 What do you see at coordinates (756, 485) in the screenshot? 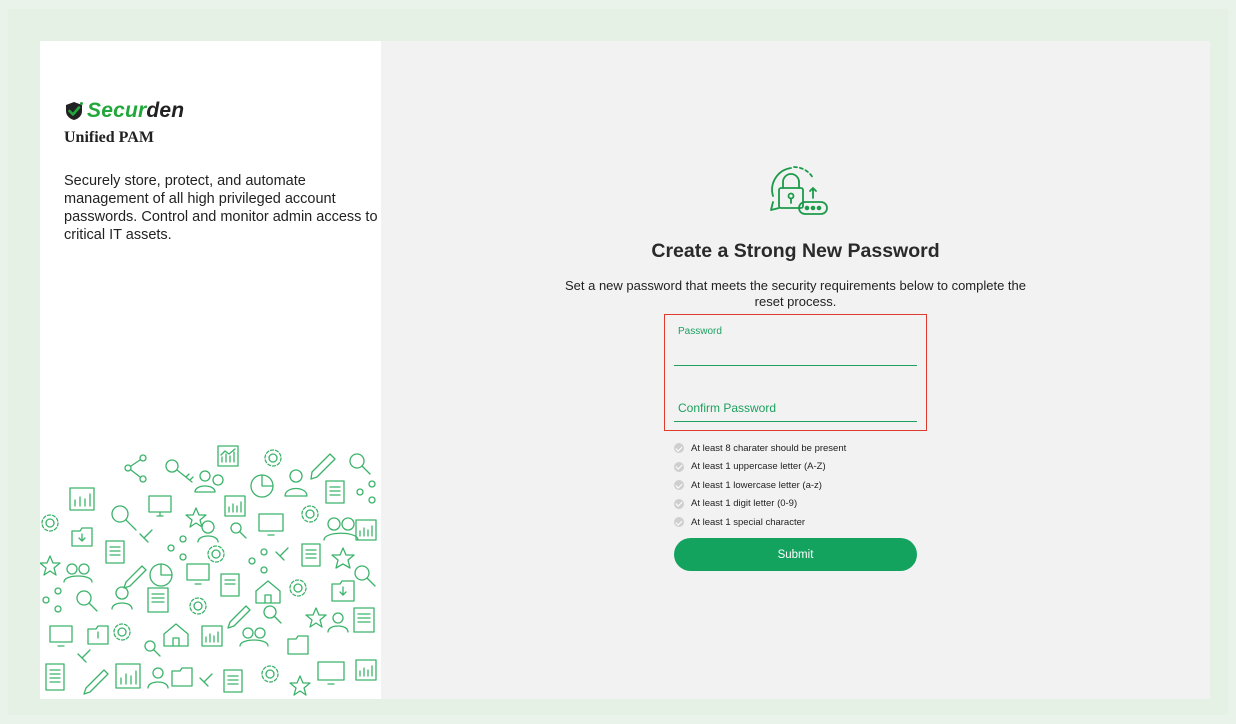
I see `requirement-label: At least 1 lowercase letter (a-z)` at bounding box center [756, 485].